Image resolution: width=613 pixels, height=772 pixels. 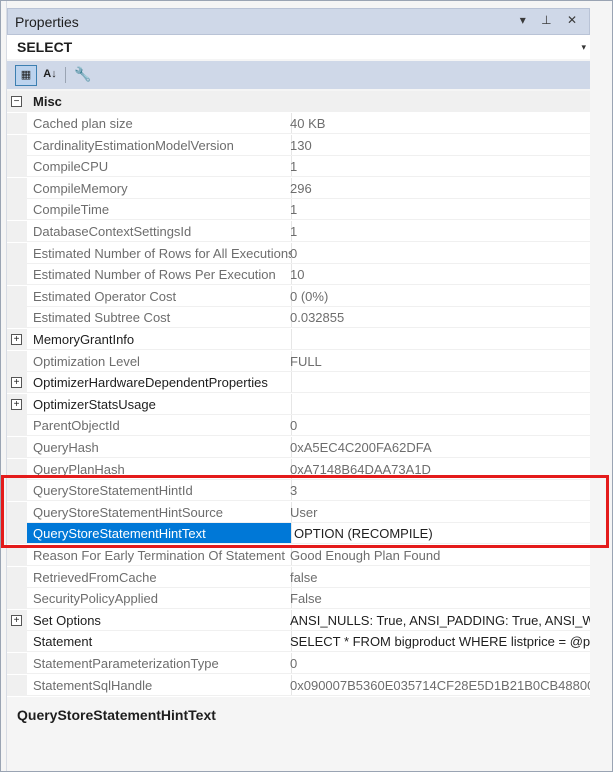 What do you see at coordinates (159, 512) in the screenshot?
I see `property-name: QueryStoreStatementHintSource` at bounding box center [159, 512].